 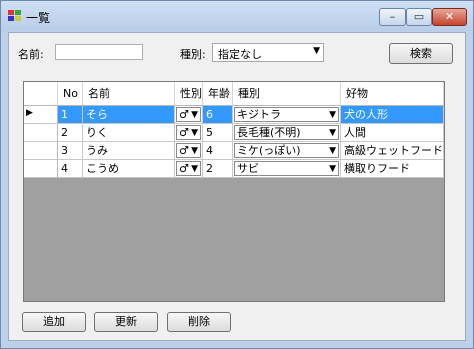 What do you see at coordinates (287, 94) in the screenshot?
I see `column-header-type: 種別` at bounding box center [287, 94].